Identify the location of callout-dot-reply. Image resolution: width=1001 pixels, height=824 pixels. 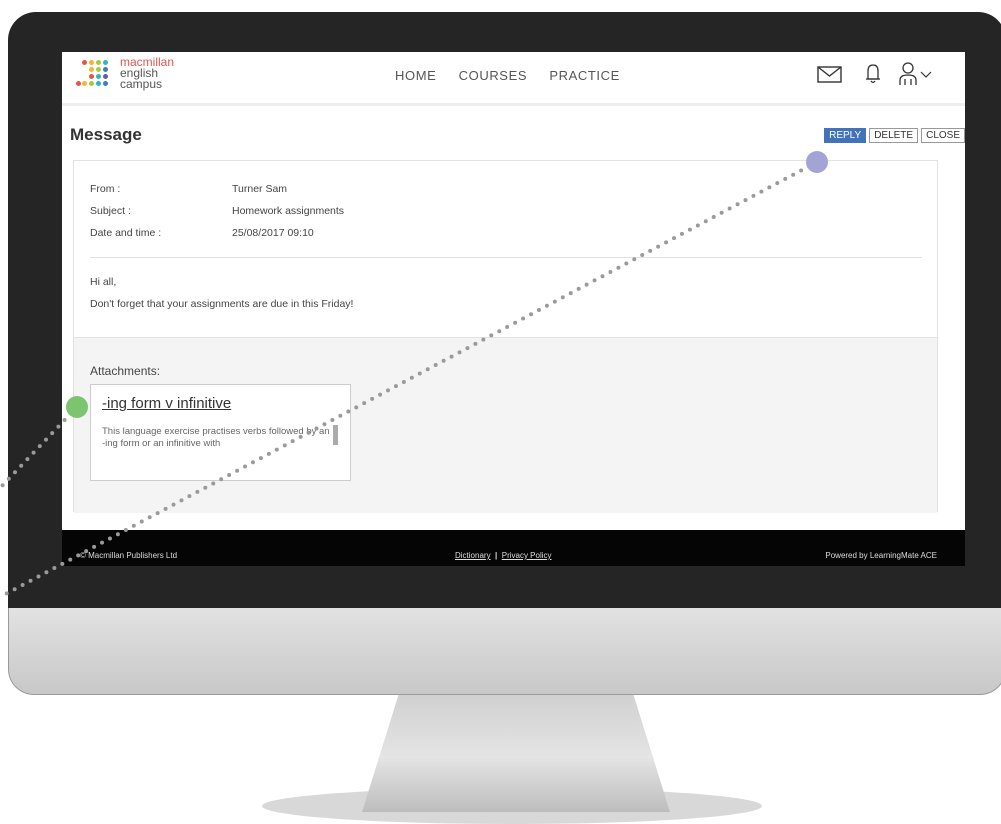
(817, 162).